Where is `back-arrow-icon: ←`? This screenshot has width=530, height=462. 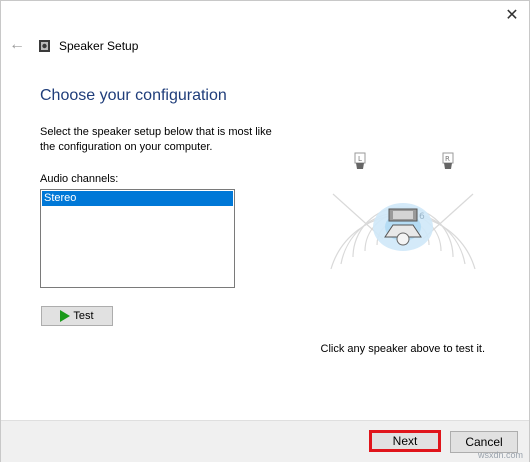
back-arrow-icon: ← is located at coordinates (17, 44).